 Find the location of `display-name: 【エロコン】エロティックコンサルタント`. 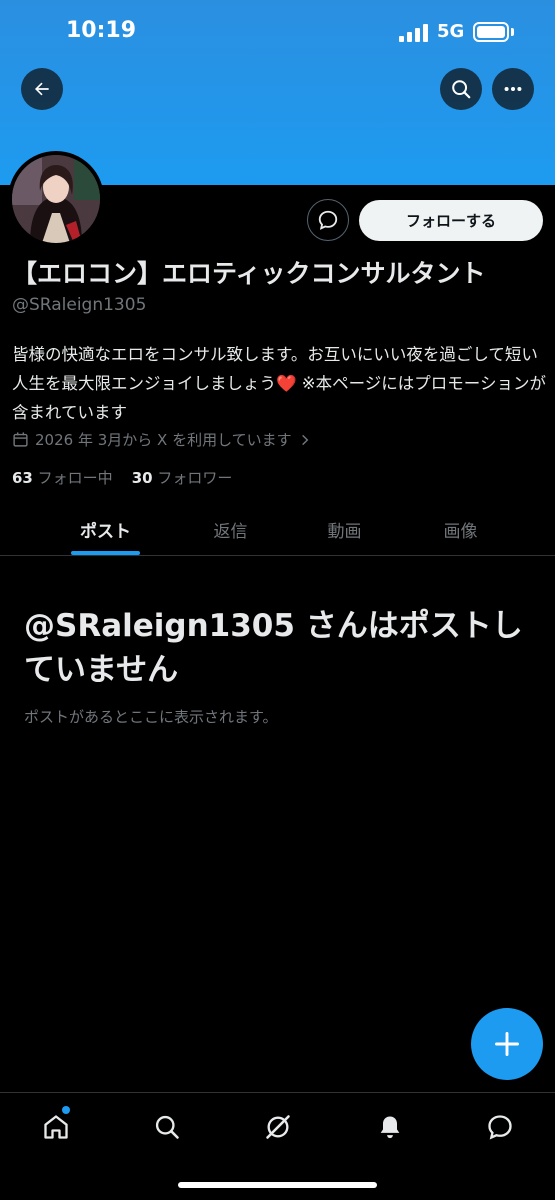

display-name: 【エロコン】エロティックコンサルタント is located at coordinates (249, 273).